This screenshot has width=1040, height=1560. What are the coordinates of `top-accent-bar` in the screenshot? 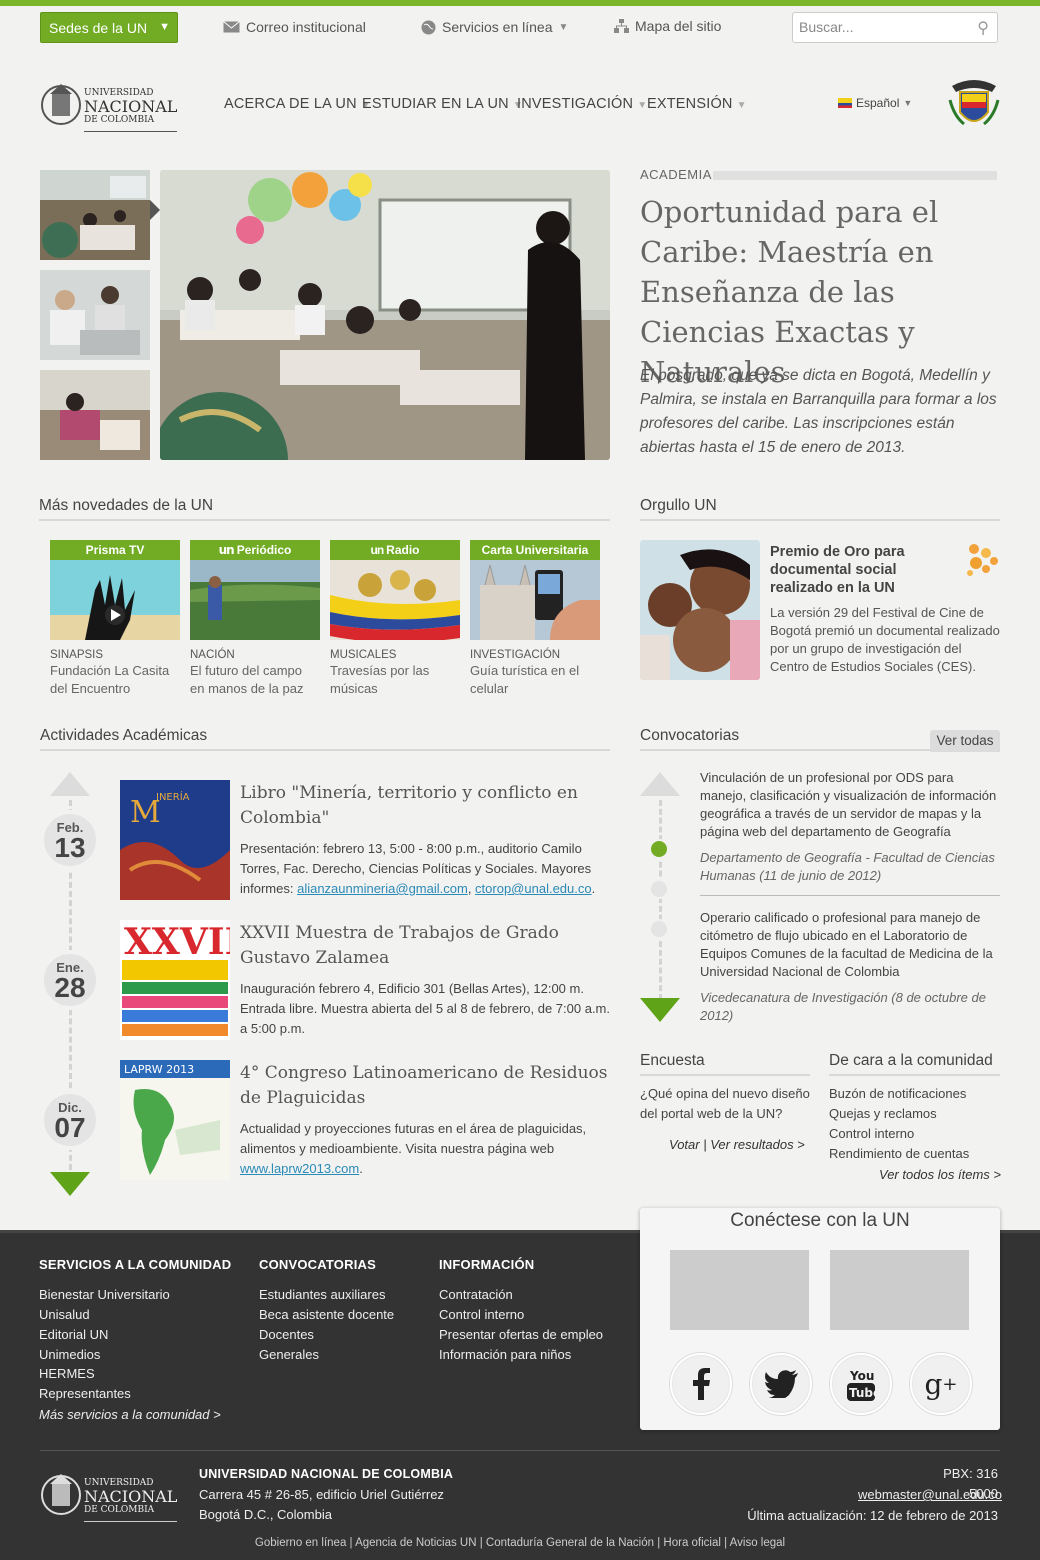 It's located at (520, 3).